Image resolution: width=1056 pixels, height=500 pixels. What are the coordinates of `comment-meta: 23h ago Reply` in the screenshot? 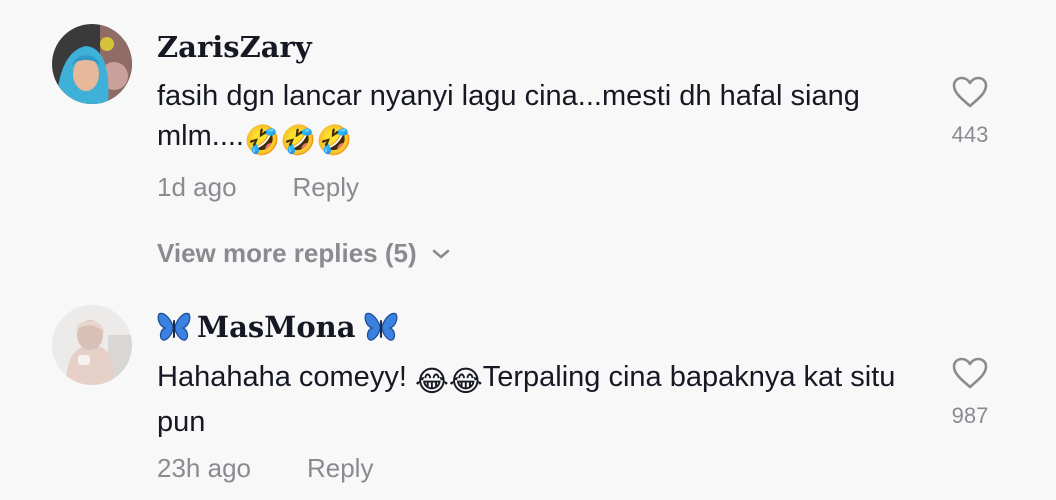 It's located at (265, 468).